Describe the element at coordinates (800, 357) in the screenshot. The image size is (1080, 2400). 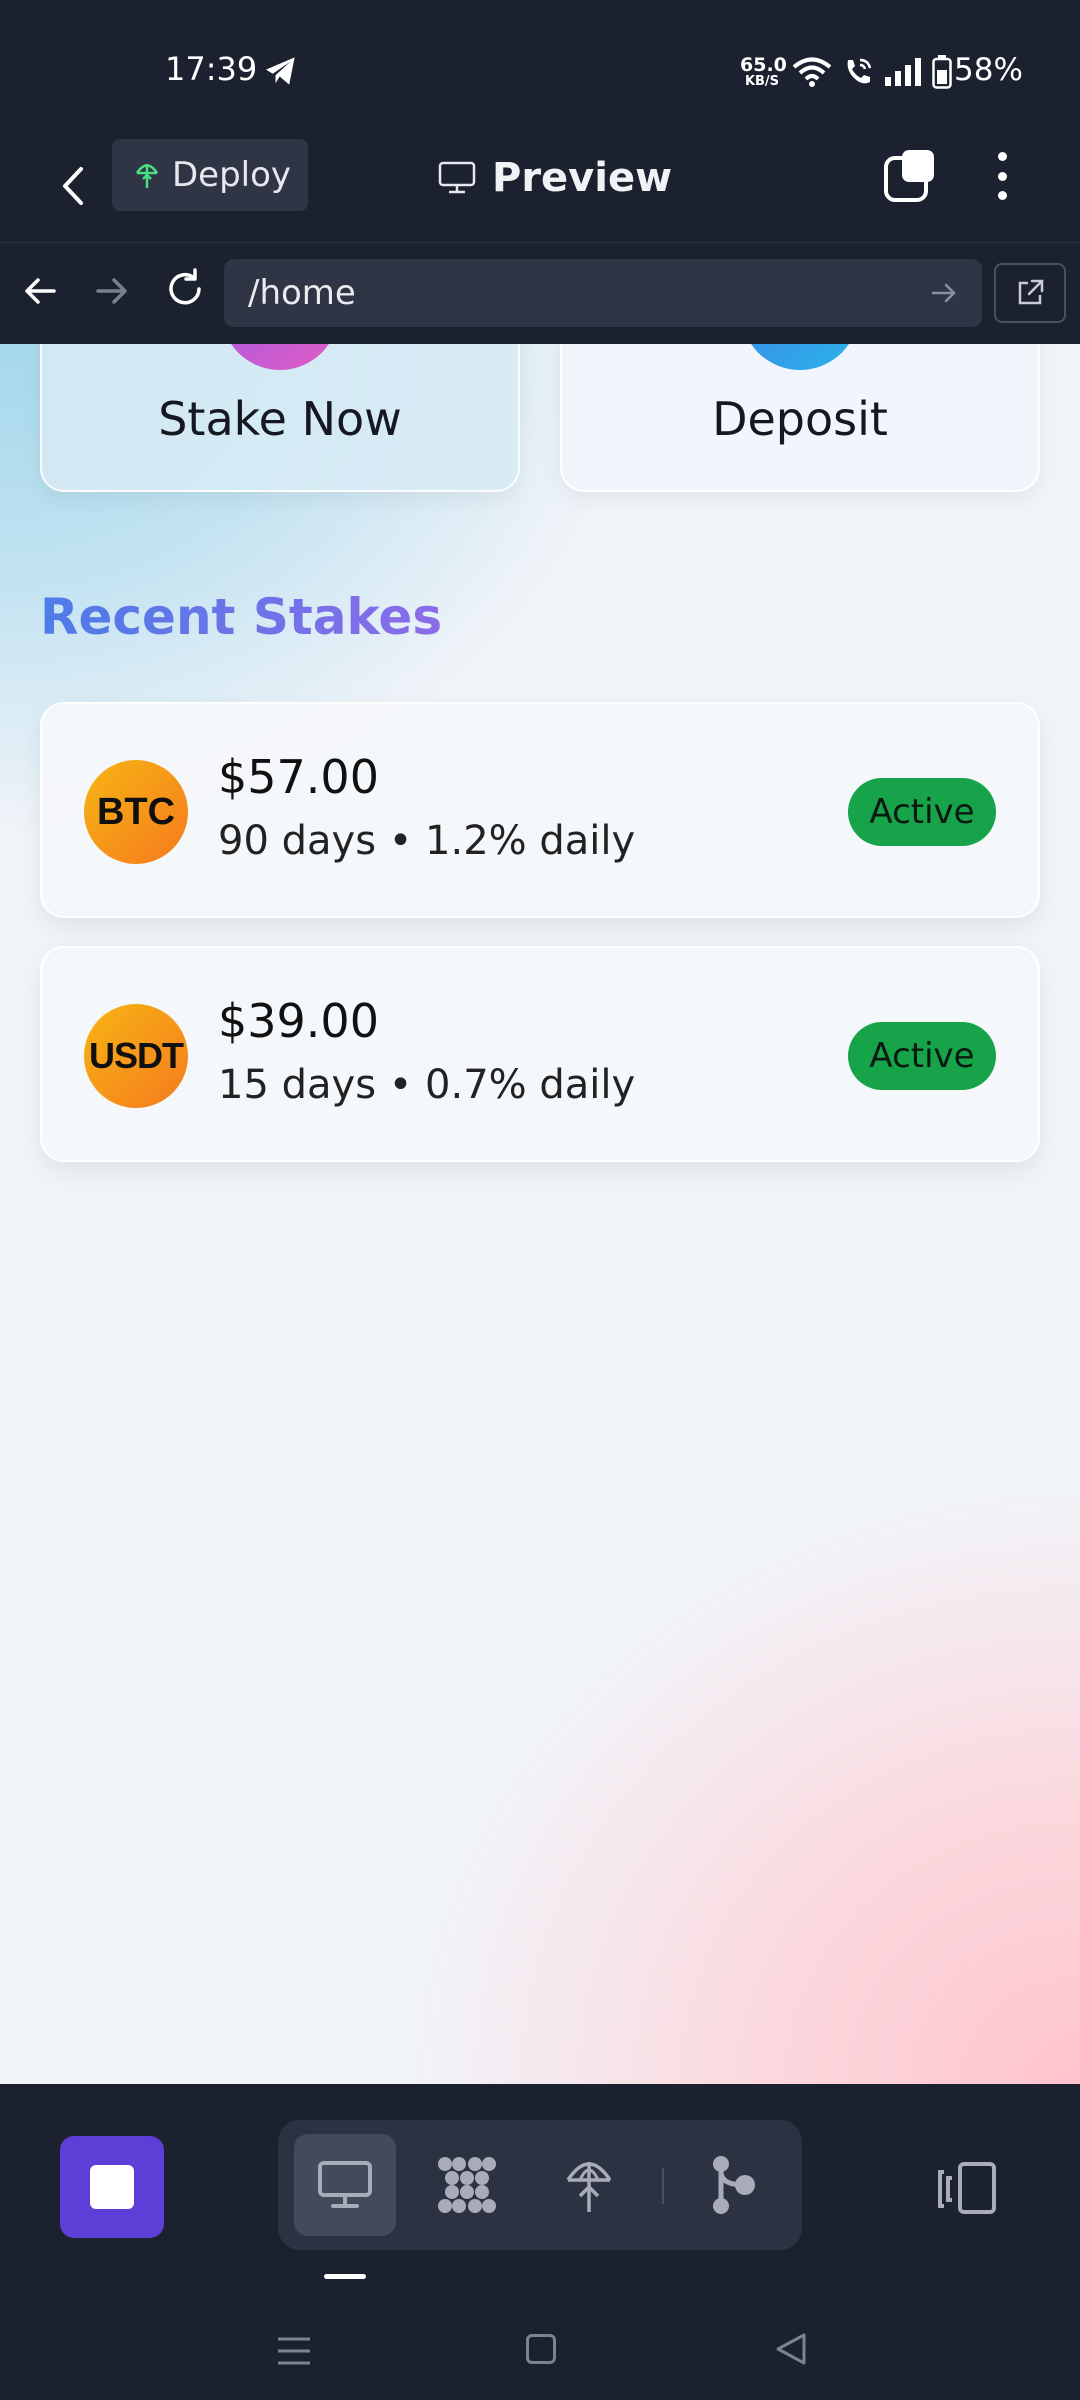
I see `deposit-icon` at that location.